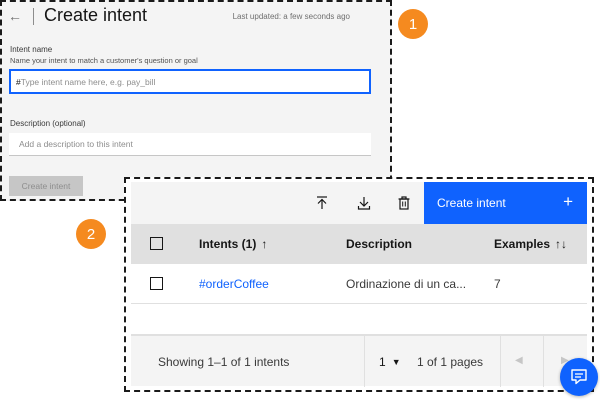 The height and width of the screenshot is (400, 600). What do you see at coordinates (156, 243) in the screenshot?
I see `select-all-checkbox` at bounding box center [156, 243].